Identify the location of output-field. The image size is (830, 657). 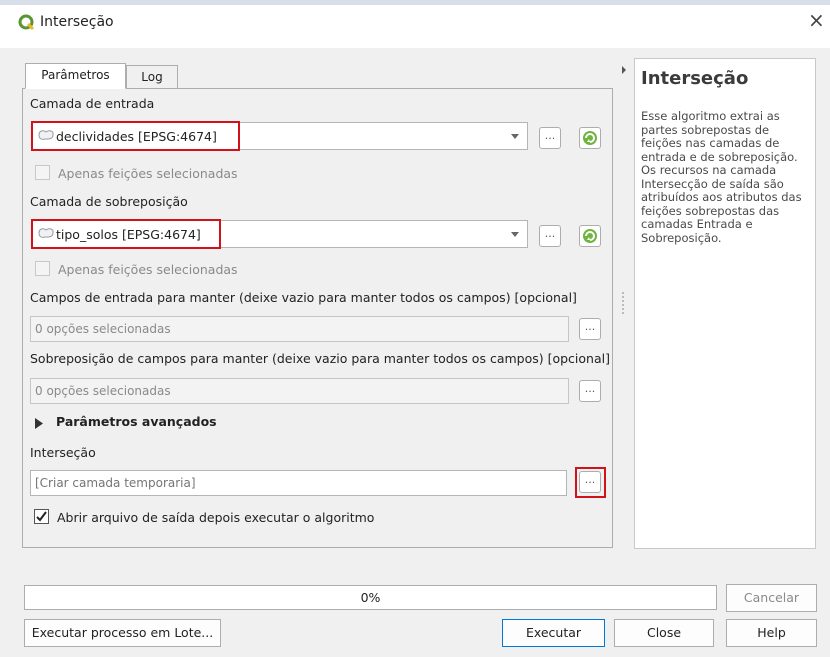
(298, 483).